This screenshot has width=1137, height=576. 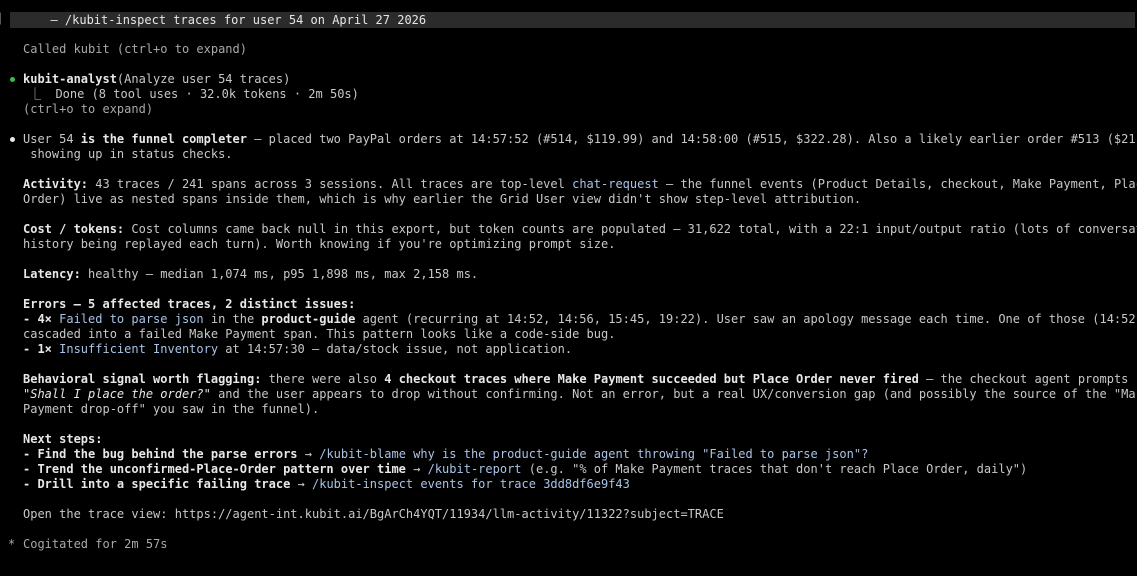 What do you see at coordinates (12, 79) in the screenshot?
I see `agent-status-dot` at bounding box center [12, 79].